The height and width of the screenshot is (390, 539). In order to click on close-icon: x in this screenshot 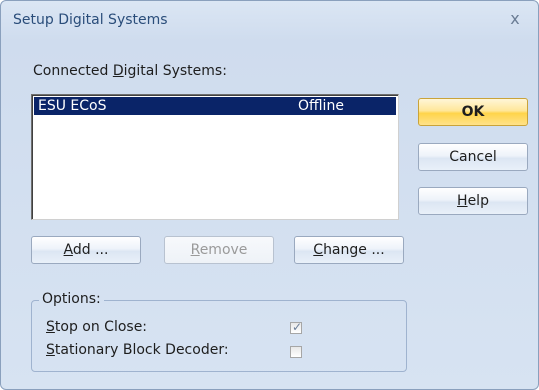, I will do `click(515, 18)`.